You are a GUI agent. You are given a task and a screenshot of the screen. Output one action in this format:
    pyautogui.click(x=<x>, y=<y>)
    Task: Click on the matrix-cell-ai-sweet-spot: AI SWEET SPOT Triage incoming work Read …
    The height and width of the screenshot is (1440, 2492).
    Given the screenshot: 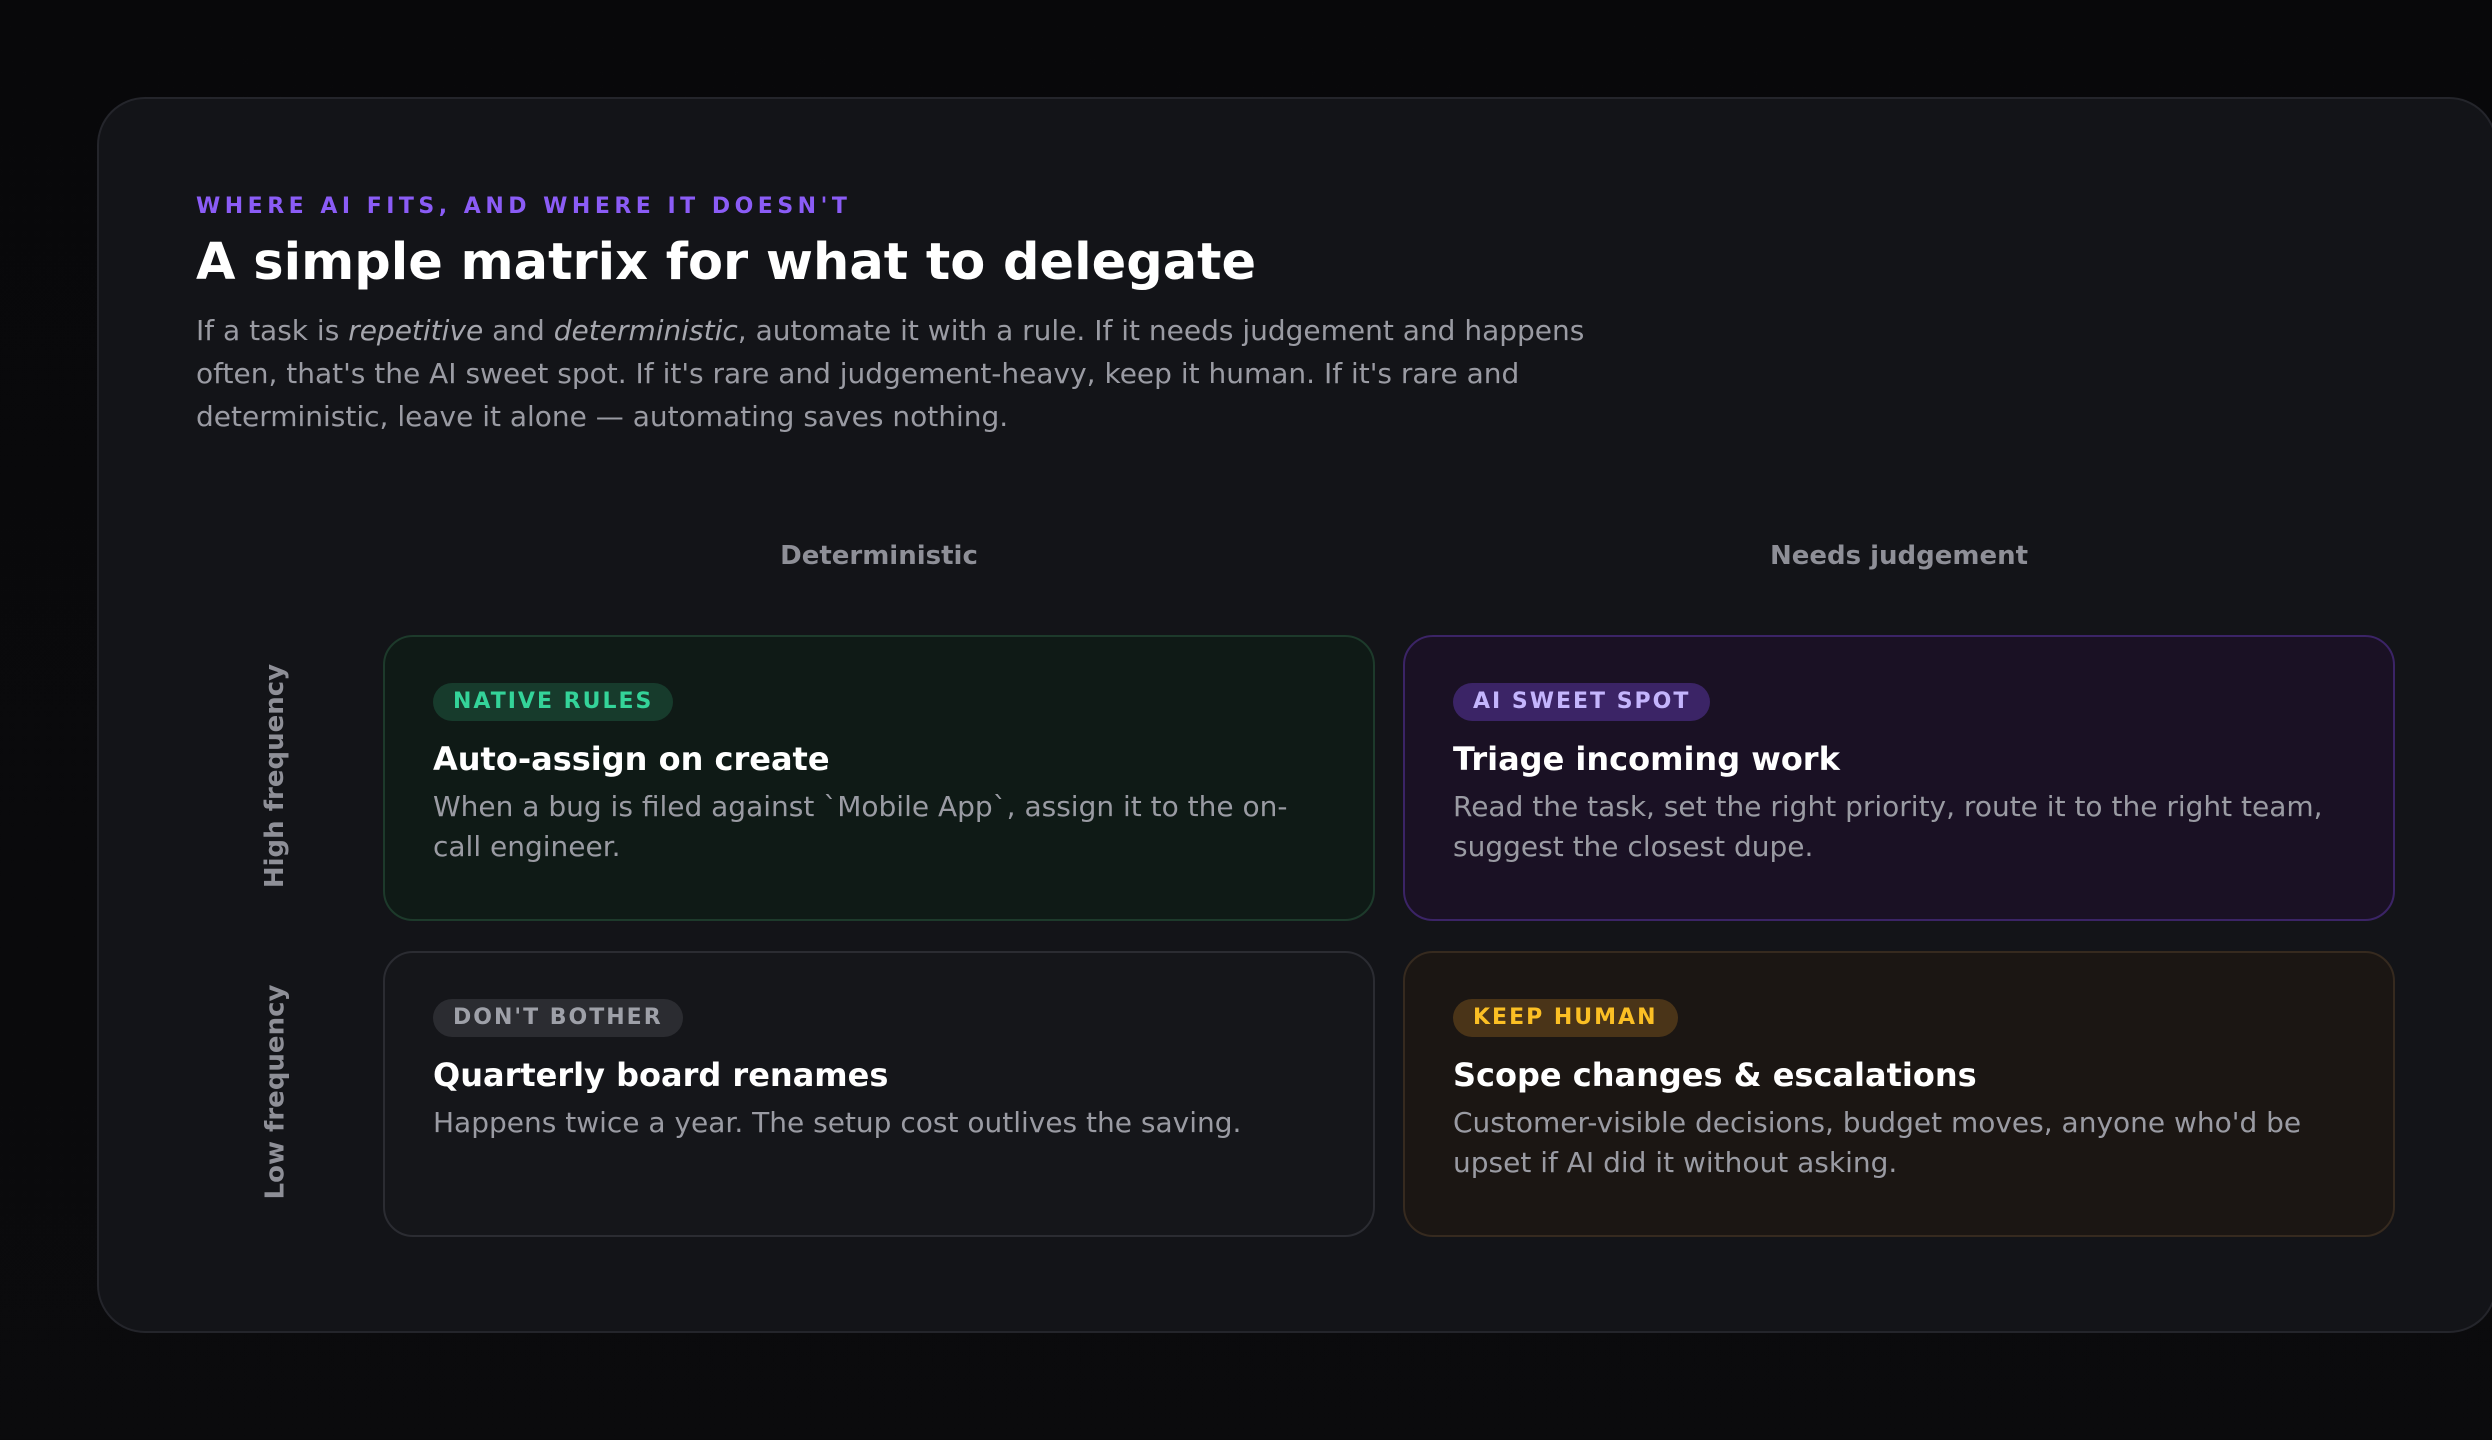 What is the action you would take?
    pyautogui.click(x=1899, y=778)
    